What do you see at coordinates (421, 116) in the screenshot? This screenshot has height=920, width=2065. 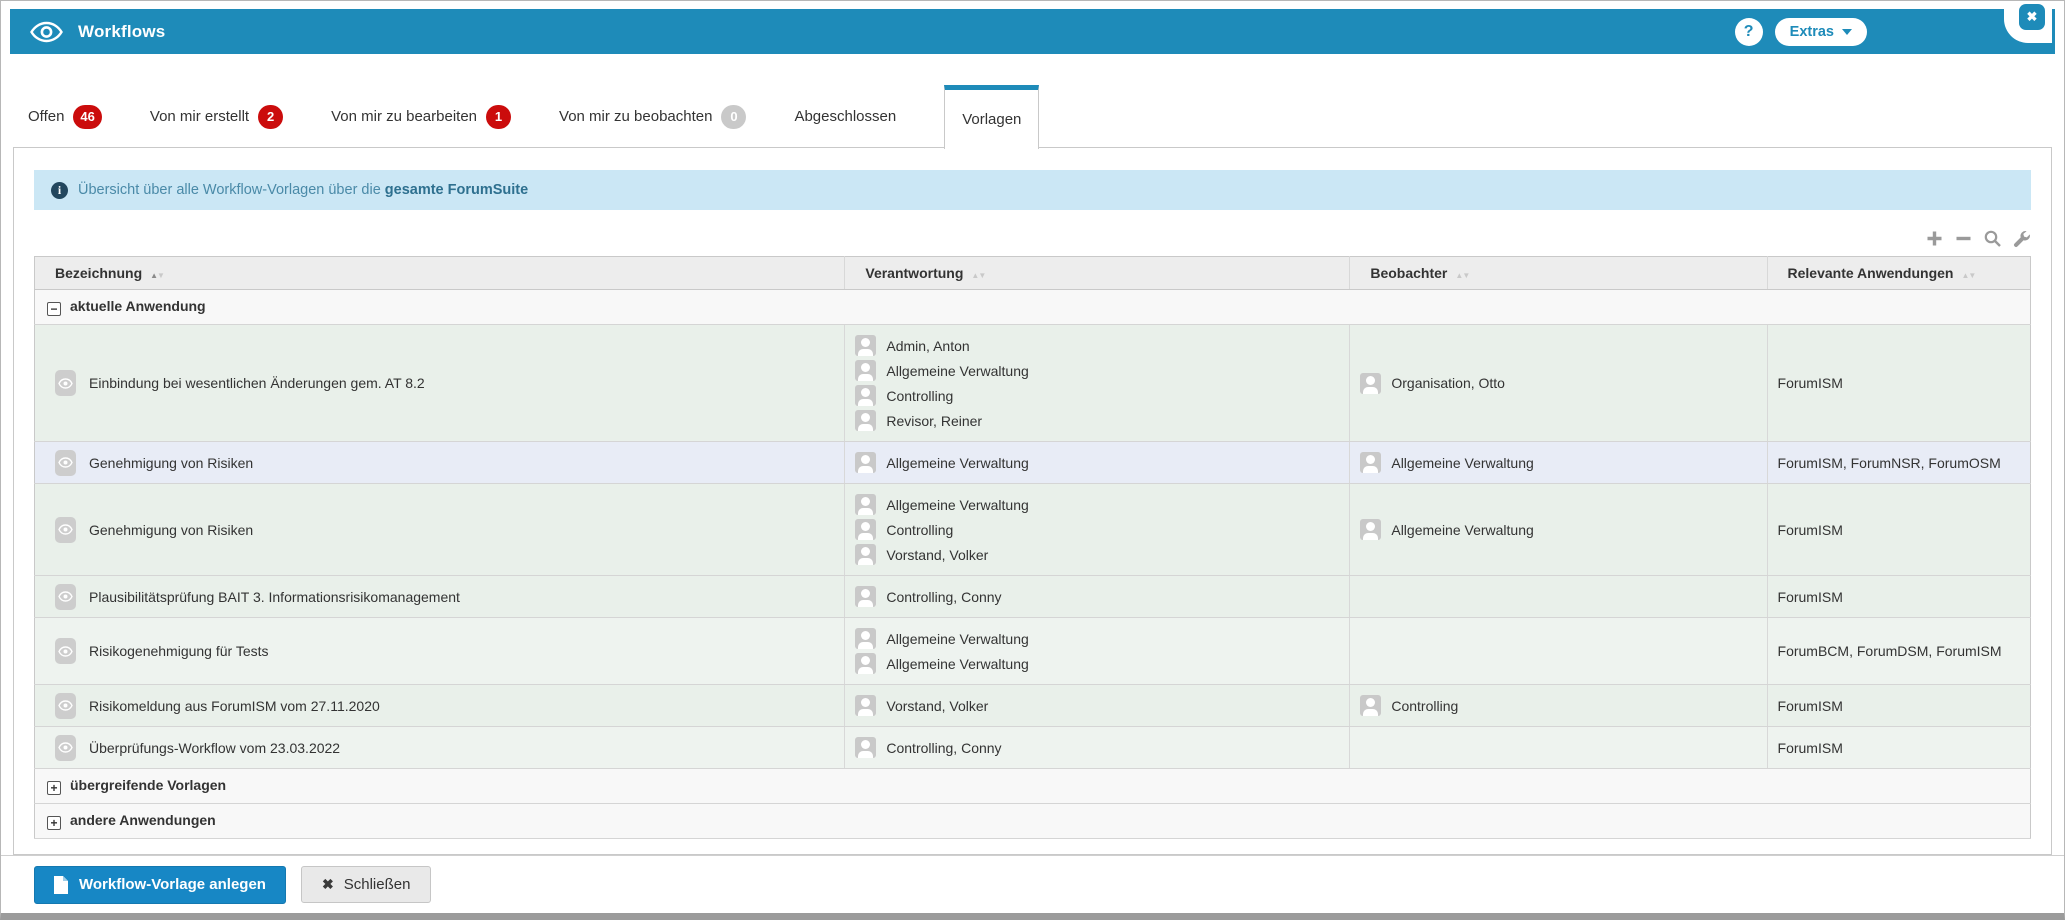 I see `tab-von-mir-zu-bearbeiten: Von mir zu bearbeiten 1` at bounding box center [421, 116].